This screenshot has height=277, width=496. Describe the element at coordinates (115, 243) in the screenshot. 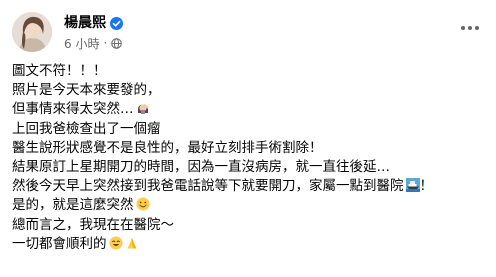

I see `grinning-face-icon` at that location.